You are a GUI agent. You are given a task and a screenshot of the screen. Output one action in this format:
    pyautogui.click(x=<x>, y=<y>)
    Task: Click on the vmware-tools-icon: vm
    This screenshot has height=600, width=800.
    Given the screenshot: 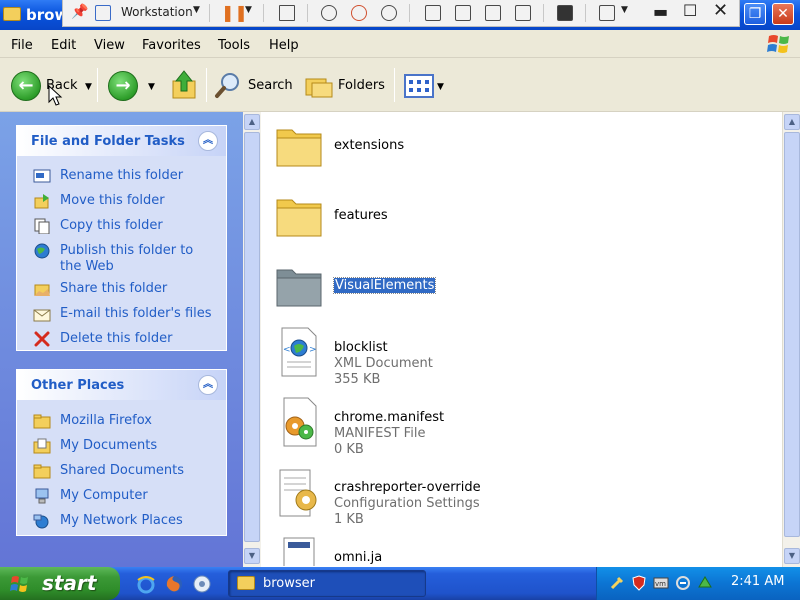 What is the action you would take?
    pyautogui.click(x=661, y=583)
    